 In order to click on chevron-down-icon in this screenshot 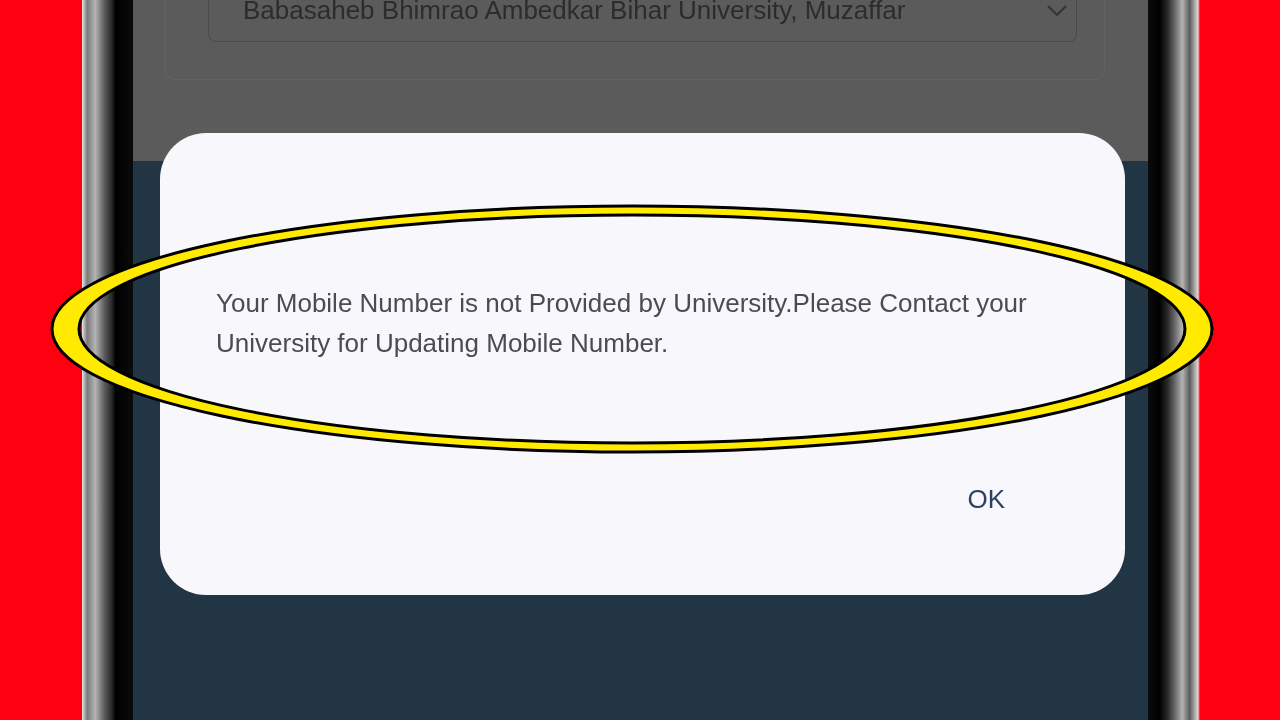, I will do `click(1057, 10)`.